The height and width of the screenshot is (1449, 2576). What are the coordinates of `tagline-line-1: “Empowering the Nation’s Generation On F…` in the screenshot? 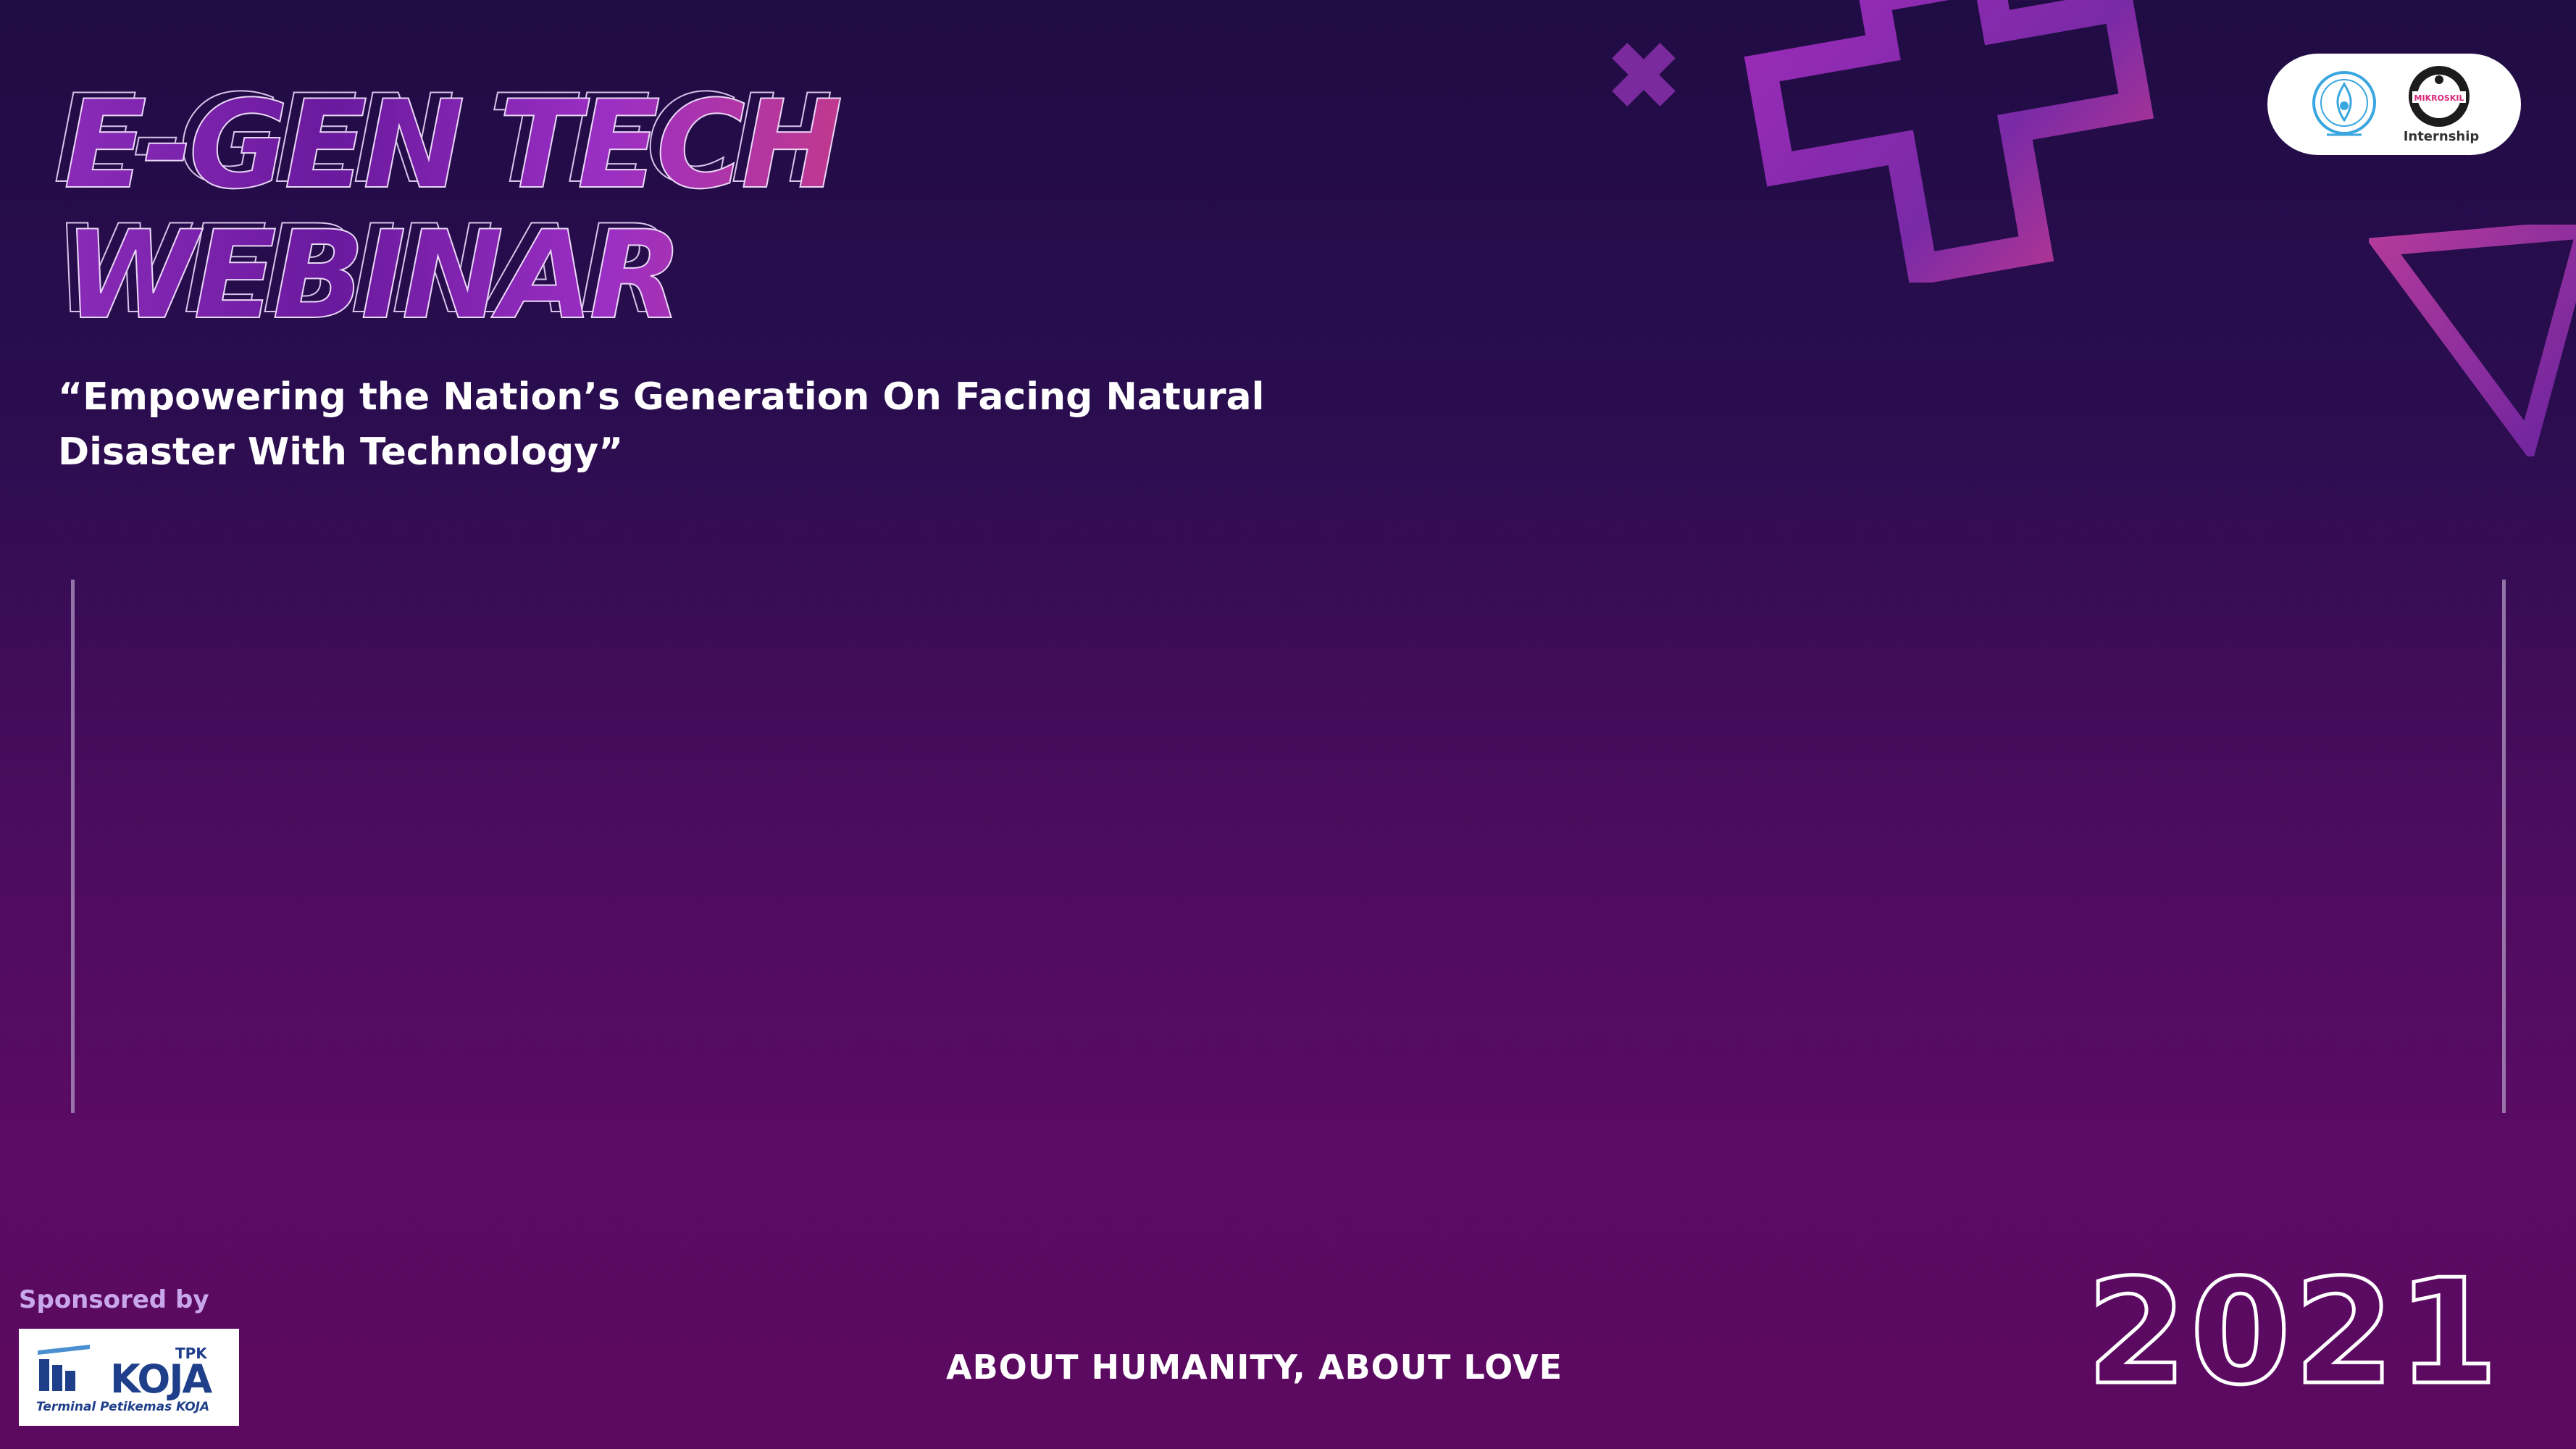 It's located at (661, 397).